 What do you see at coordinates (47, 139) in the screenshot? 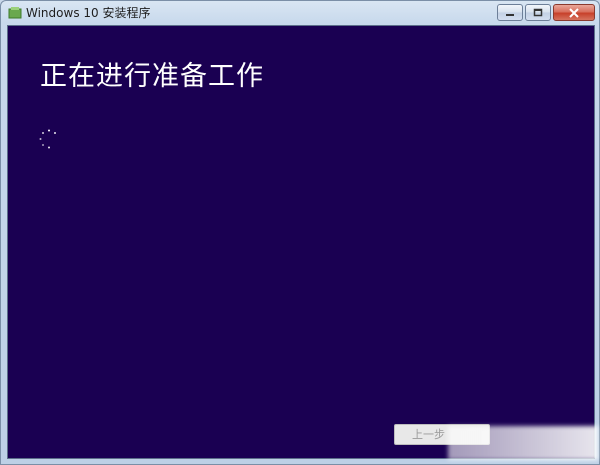
I see `loading-spinner-icon` at bounding box center [47, 139].